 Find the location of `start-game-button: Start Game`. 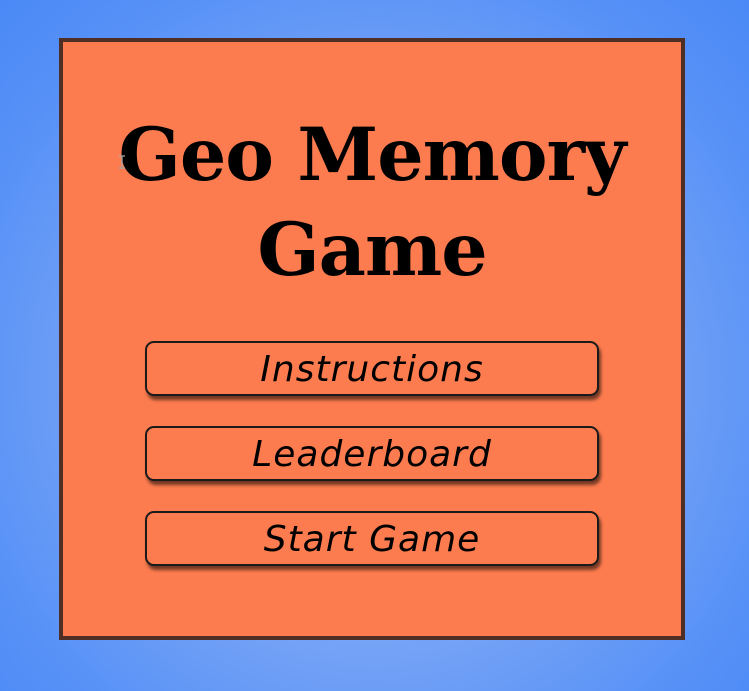

start-game-button: Start Game is located at coordinates (372, 538).